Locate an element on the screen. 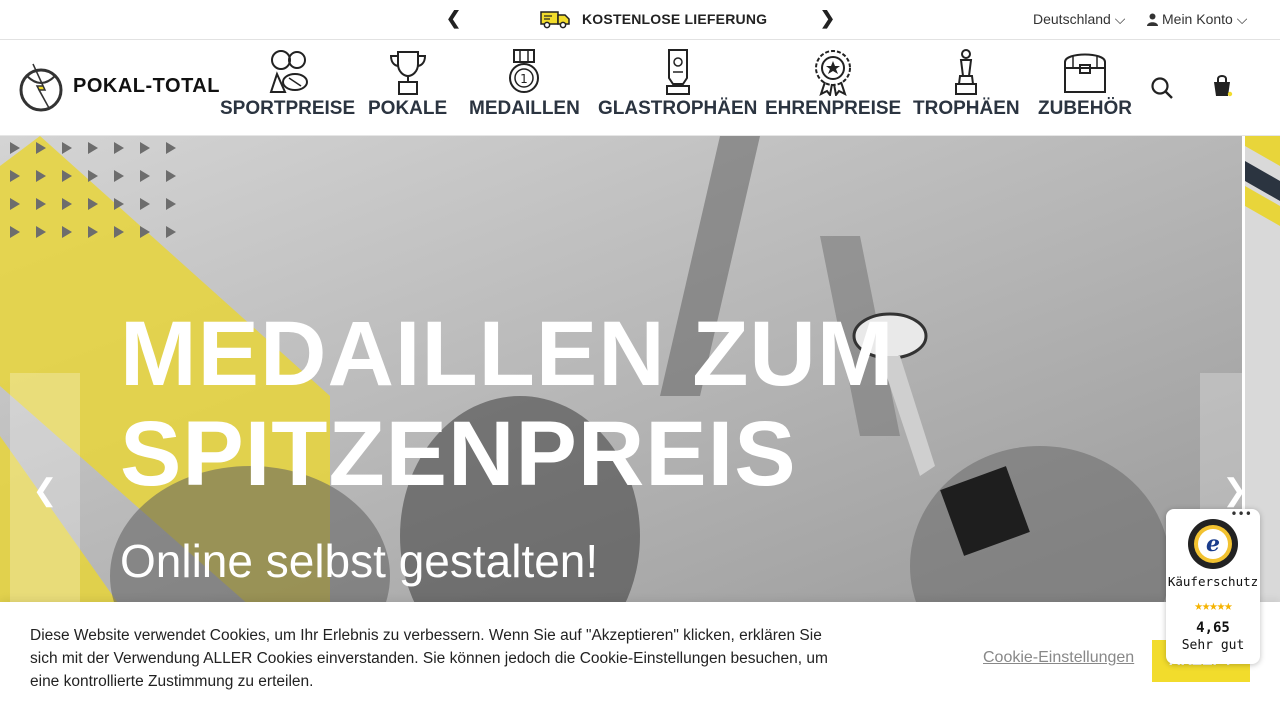 This screenshot has width=1280, height=720. hero-title-line1: MEDAILLEN ZUM is located at coordinates (507, 354).